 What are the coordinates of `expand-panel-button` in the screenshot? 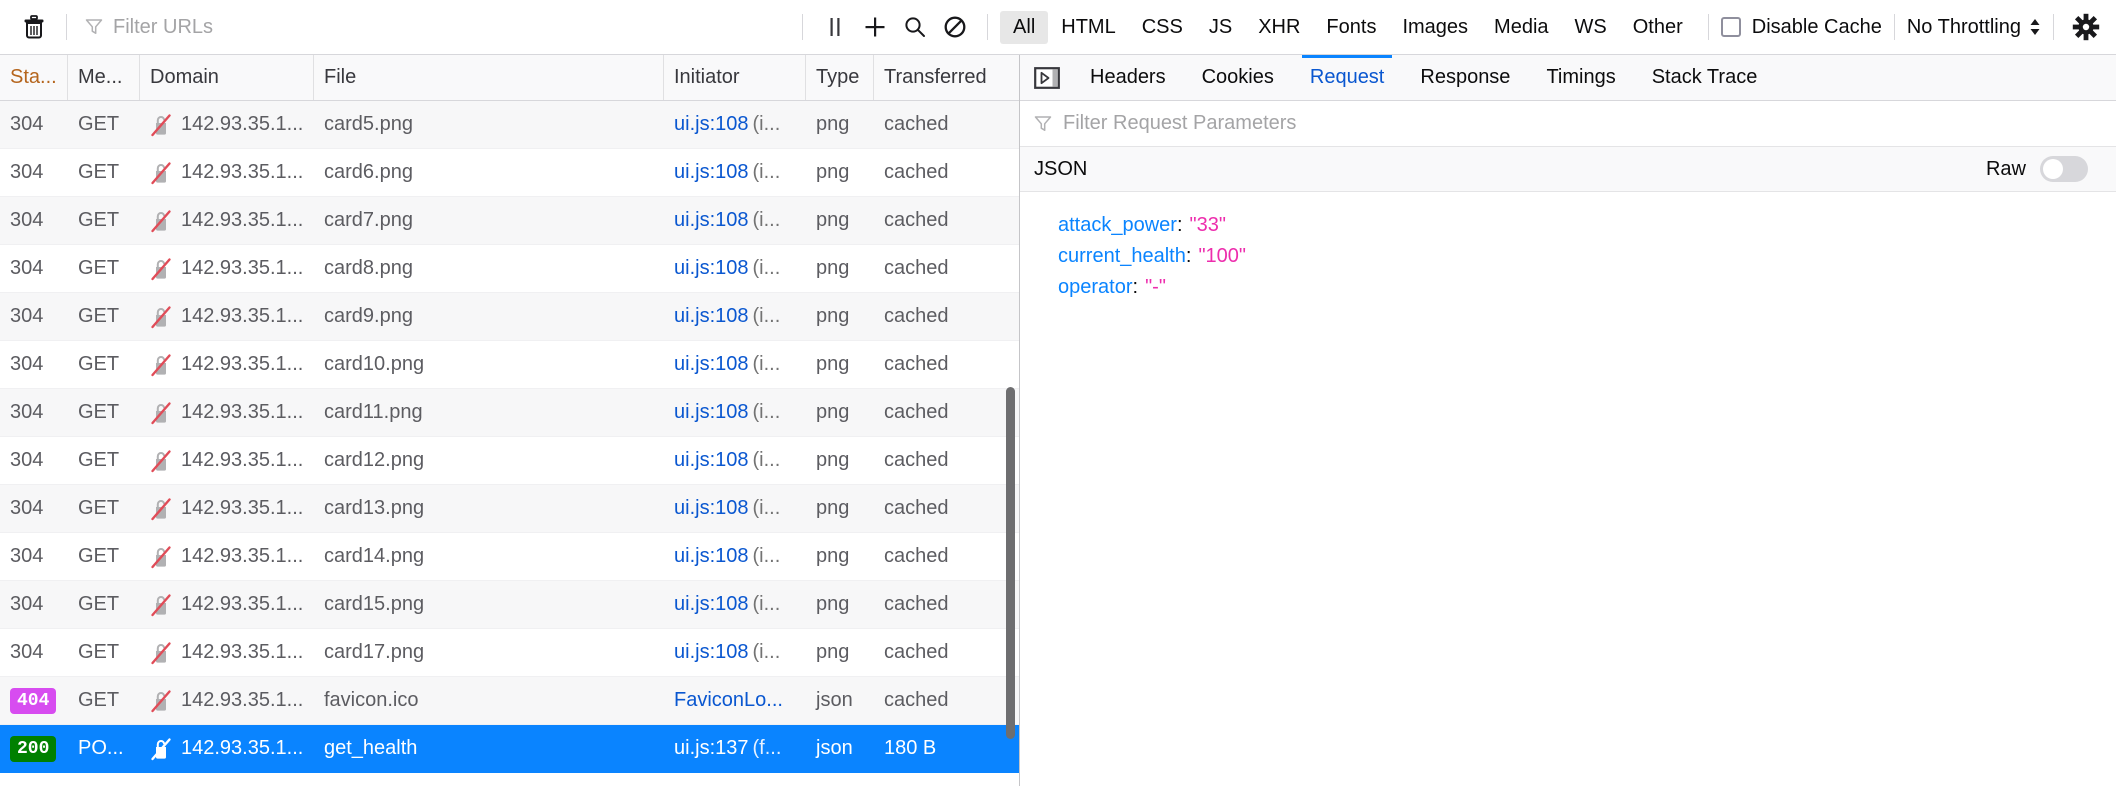 It's located at (1046, 77).